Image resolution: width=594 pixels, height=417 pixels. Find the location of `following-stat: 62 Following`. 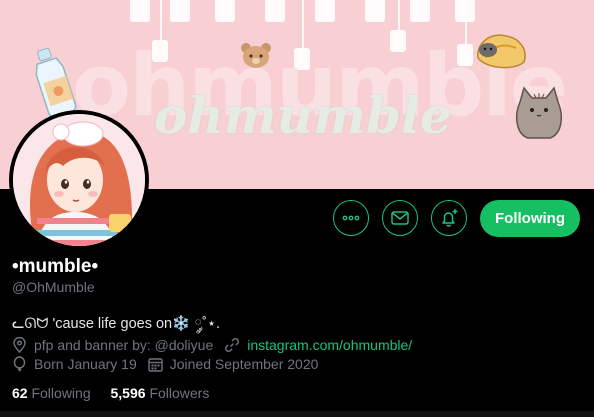

following-stat: 62 Following is located at coordinates (51, 393).